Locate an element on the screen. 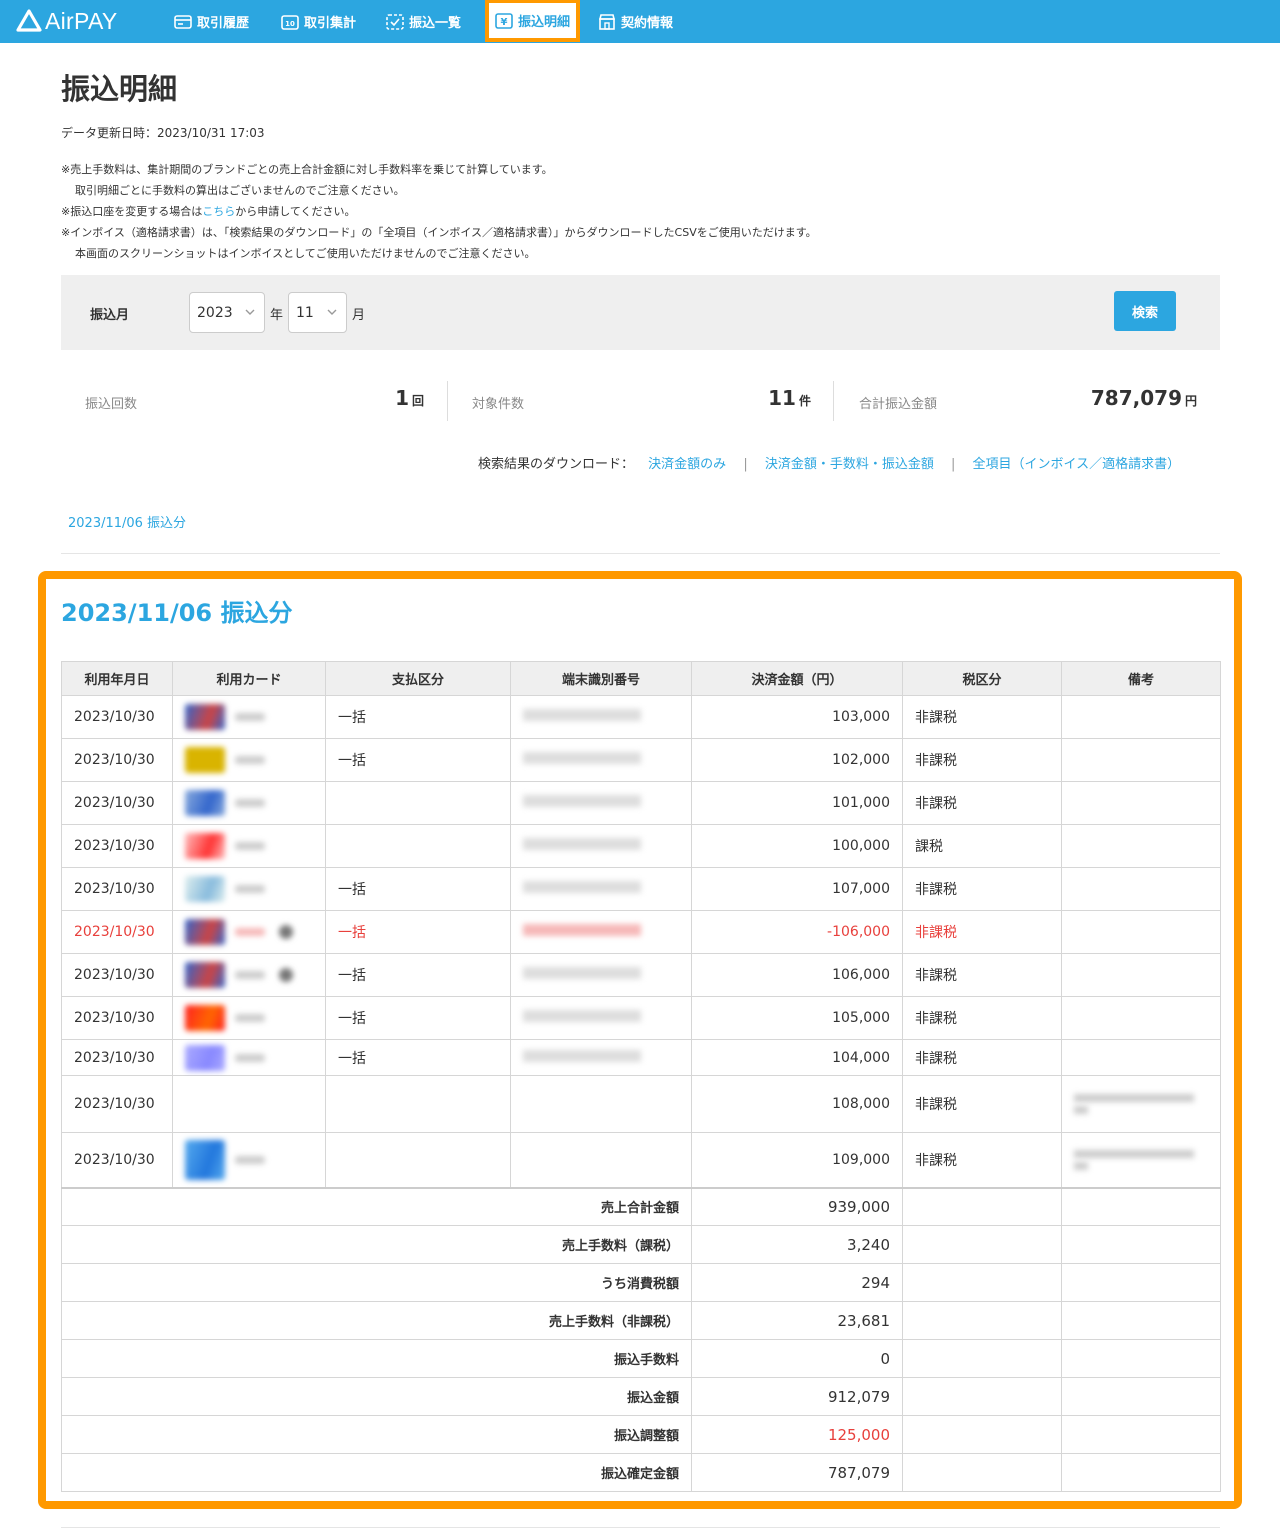  amount-cell: 101,000 is located at coordinates (797, 803).